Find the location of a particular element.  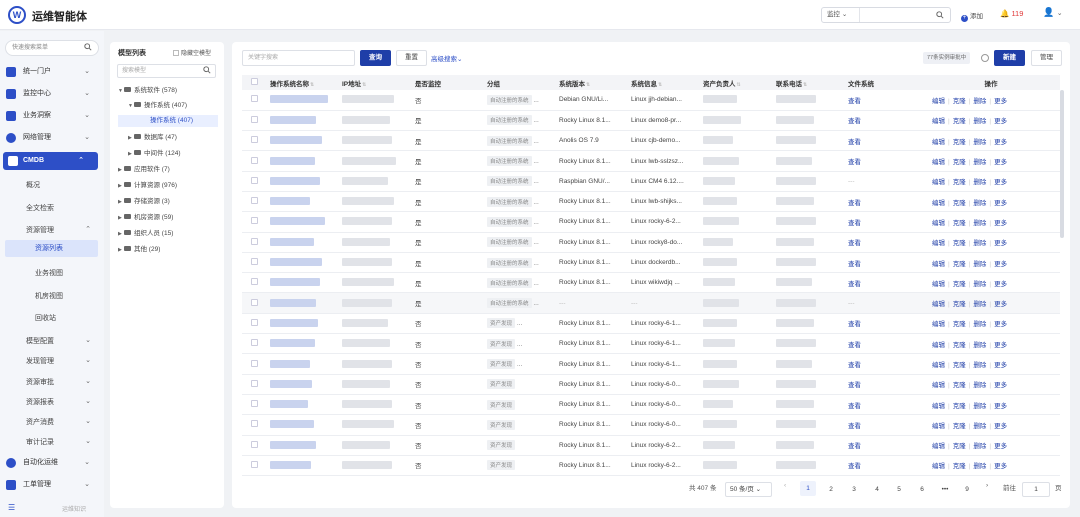

approval-badge: 77条实例审批中 is located at coordinates (947, 58).